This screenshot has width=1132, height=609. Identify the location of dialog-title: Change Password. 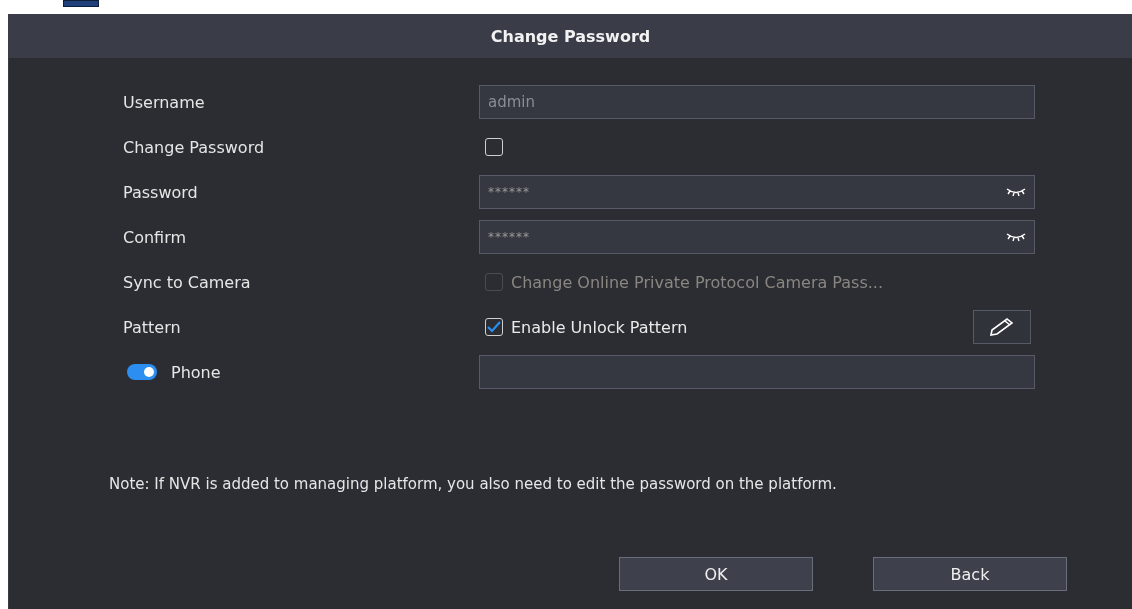
(570, 36).